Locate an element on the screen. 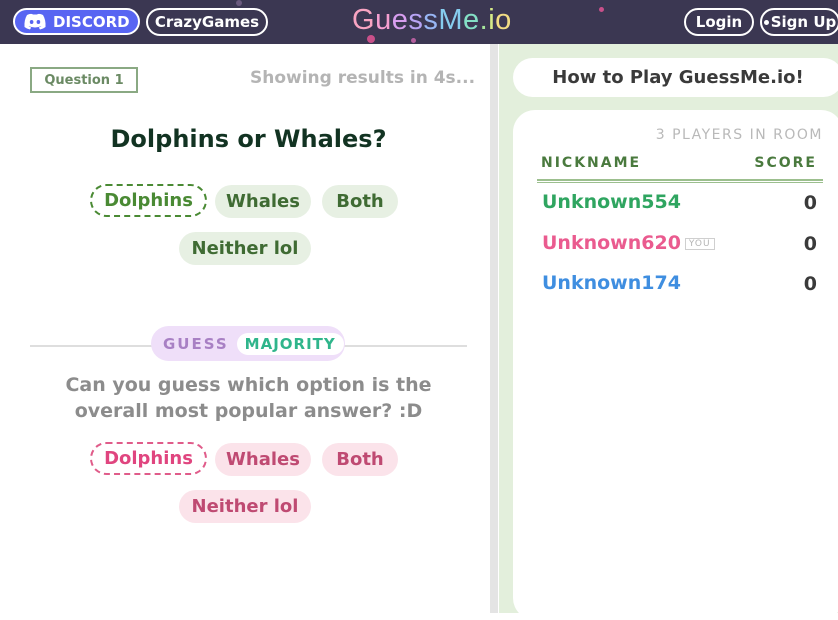  guess-mode-badge: GUESS MAJORITY is located at coordinates (248, 343).